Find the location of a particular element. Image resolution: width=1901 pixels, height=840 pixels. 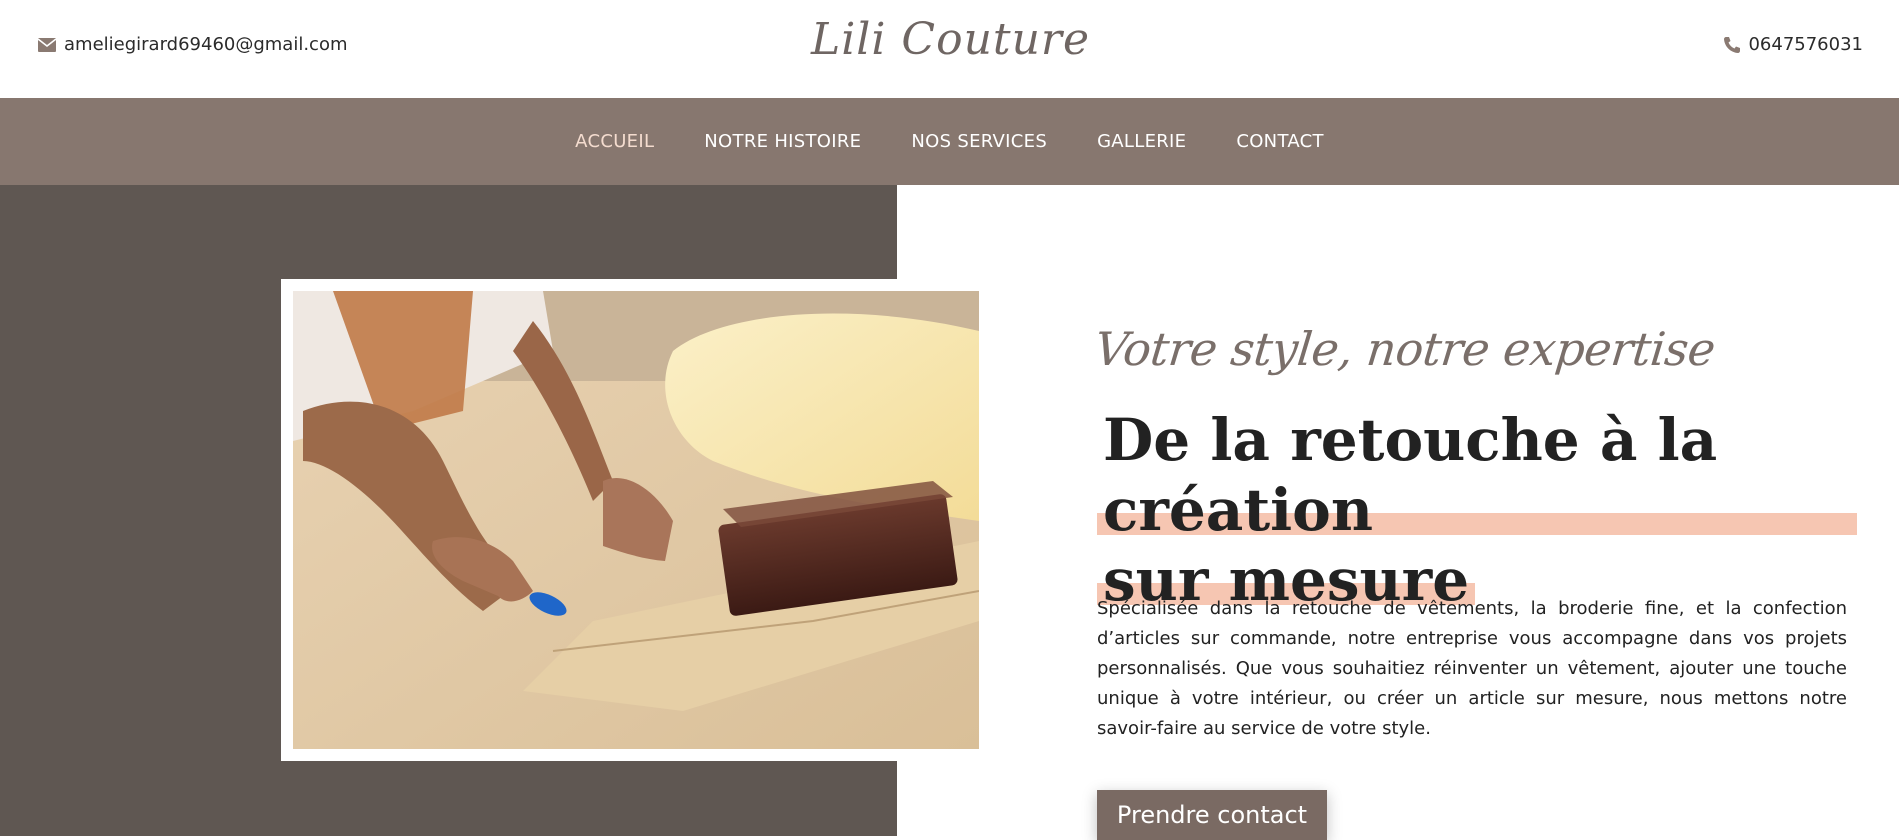

nav-item-nos-services: NOS SERVICES is located at coordinates (979, 141).